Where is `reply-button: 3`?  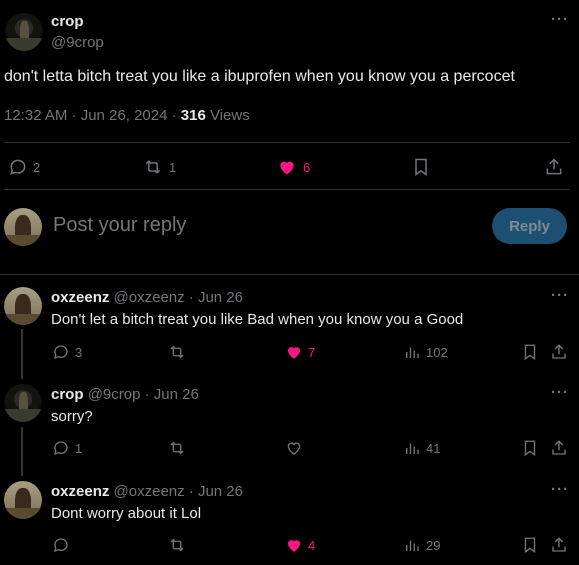 reply-button: 3 is located at coordinates (67, 352).